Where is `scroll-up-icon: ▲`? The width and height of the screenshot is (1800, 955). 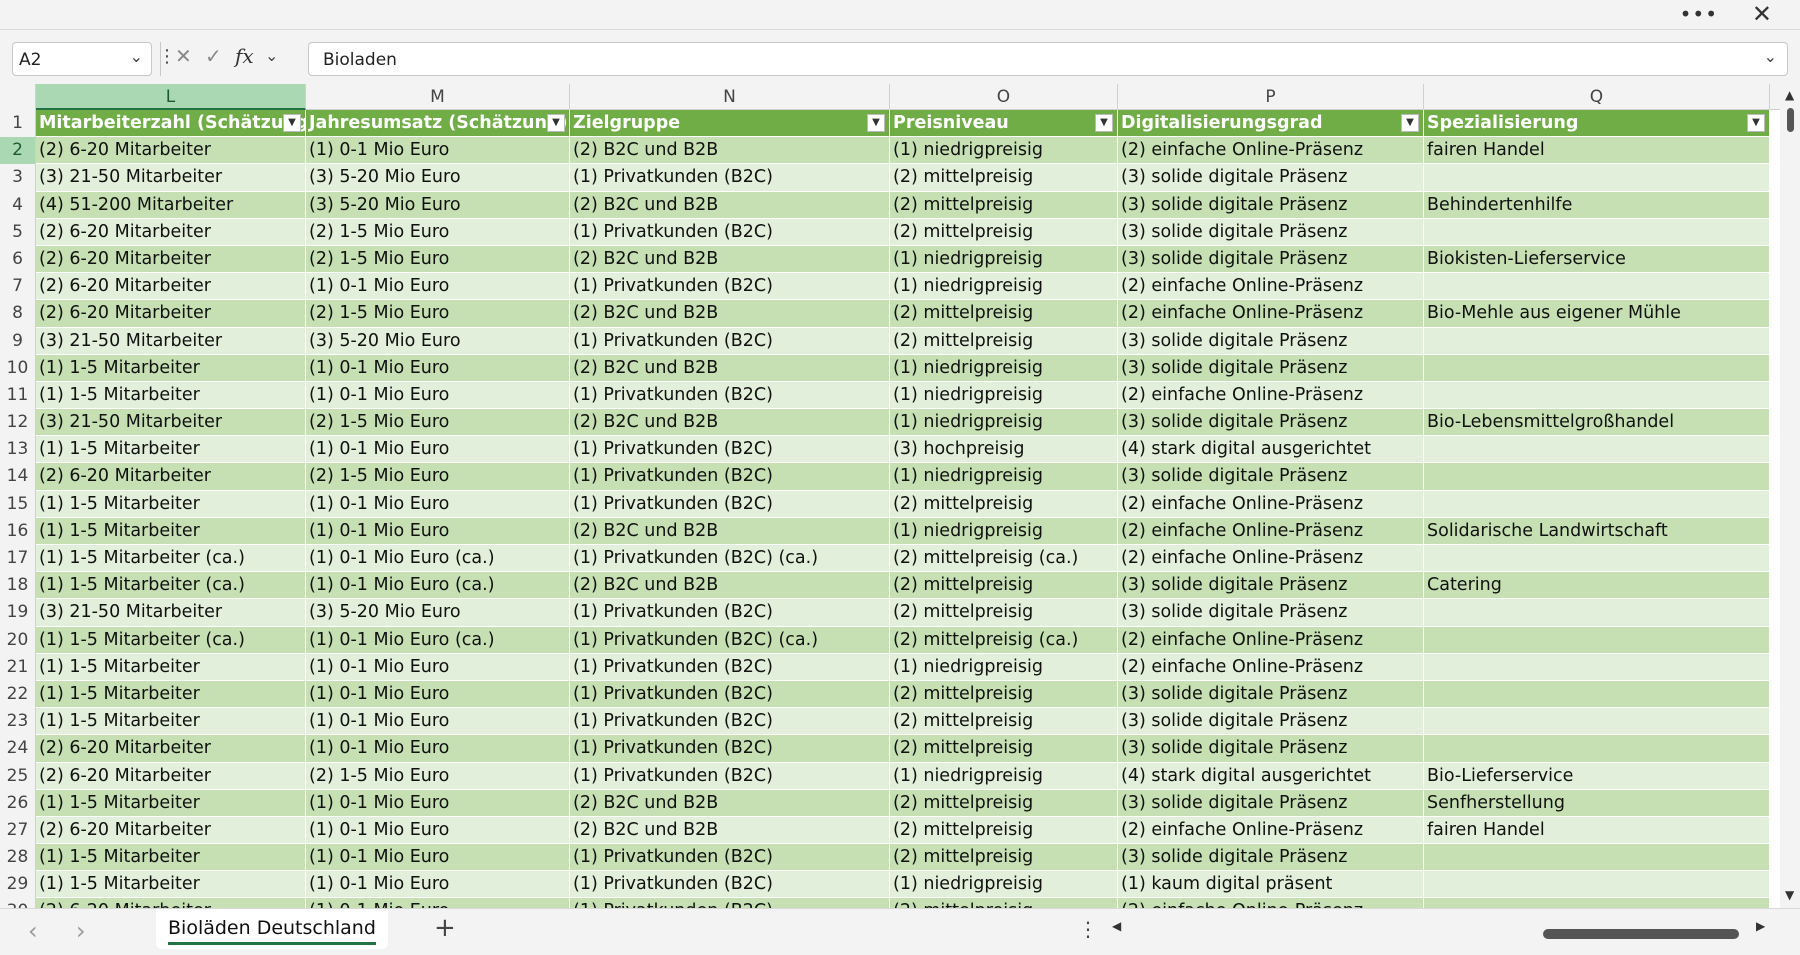
scroll-up-icon: ▲ is located at coordinates (1789, 95).